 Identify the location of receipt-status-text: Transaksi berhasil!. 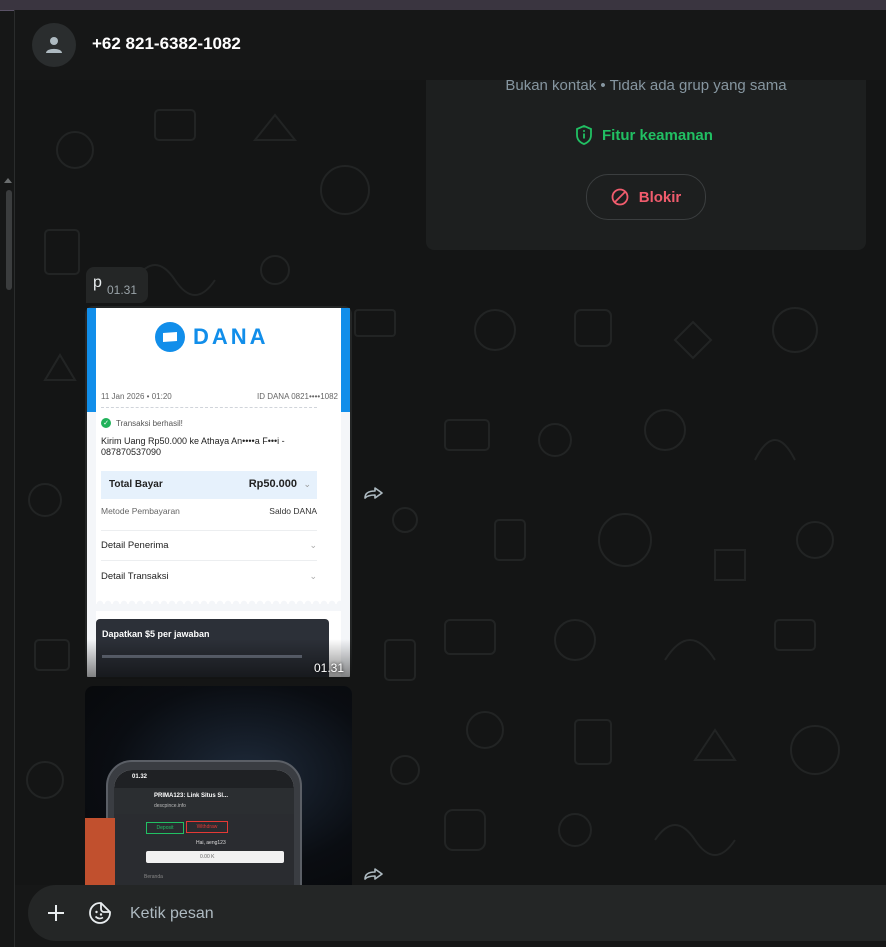
(149, 423).